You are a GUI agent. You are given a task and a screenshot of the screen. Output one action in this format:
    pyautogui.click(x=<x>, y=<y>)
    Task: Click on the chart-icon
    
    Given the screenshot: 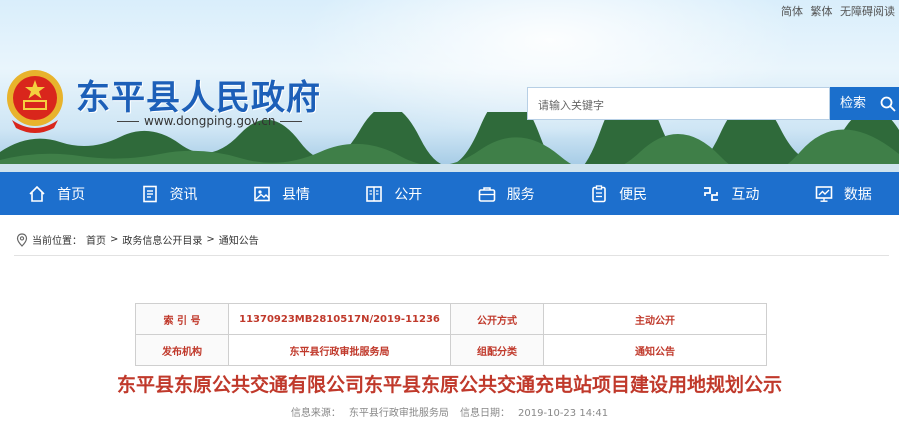 What is the action you would take?
    pyautogui.click(x=824, y=193)
    